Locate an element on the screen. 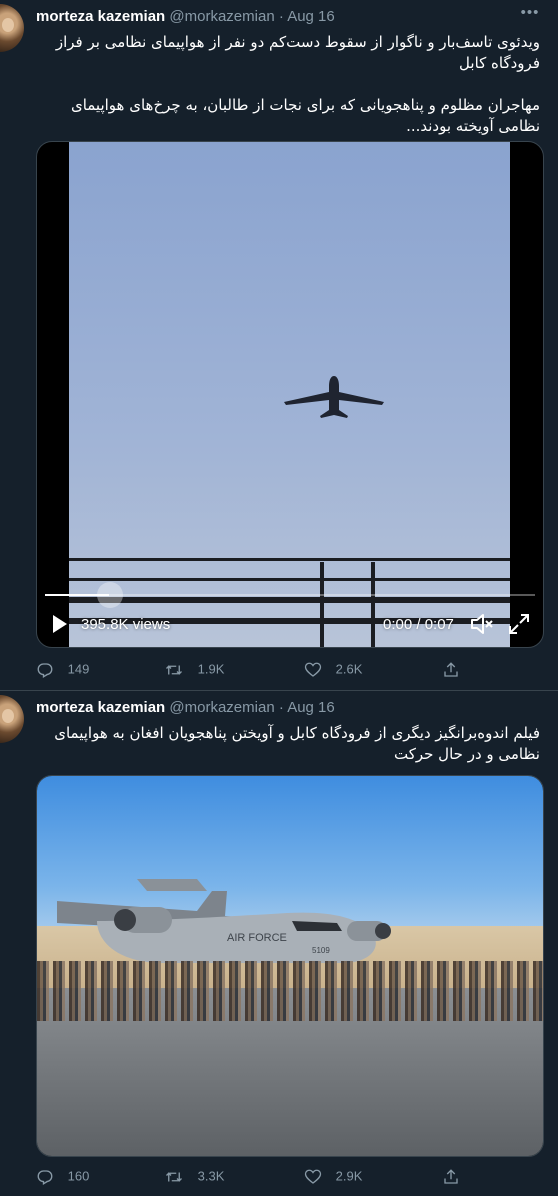 This screenshot has height=1196, width=558. retweet-button: 1.9K is located at coordinates (194, 669).